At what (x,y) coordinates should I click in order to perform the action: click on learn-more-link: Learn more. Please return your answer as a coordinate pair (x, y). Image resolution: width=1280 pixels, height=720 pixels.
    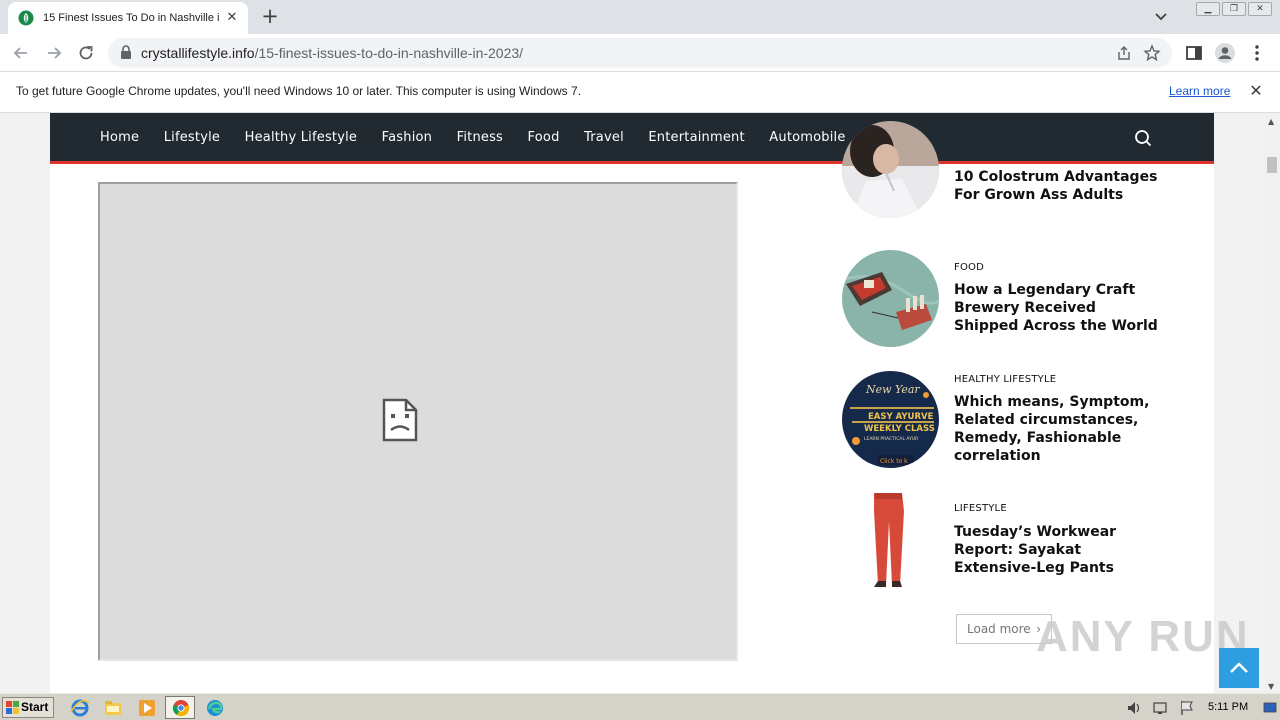
    Looking at the image, I should click on (1199, 91).